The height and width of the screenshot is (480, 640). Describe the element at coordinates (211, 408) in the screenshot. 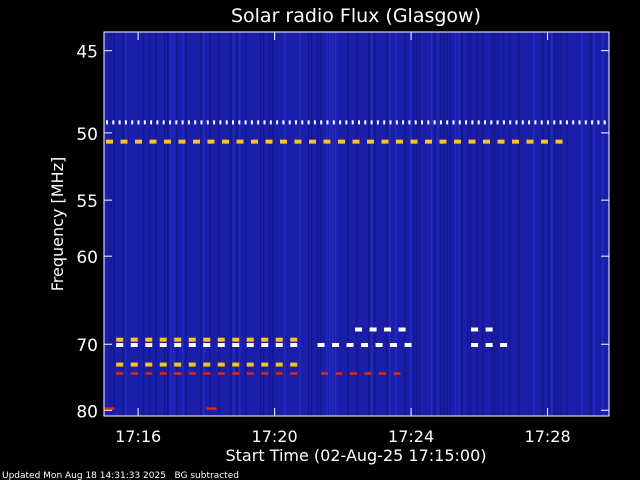

I see `emission-band` at that location.